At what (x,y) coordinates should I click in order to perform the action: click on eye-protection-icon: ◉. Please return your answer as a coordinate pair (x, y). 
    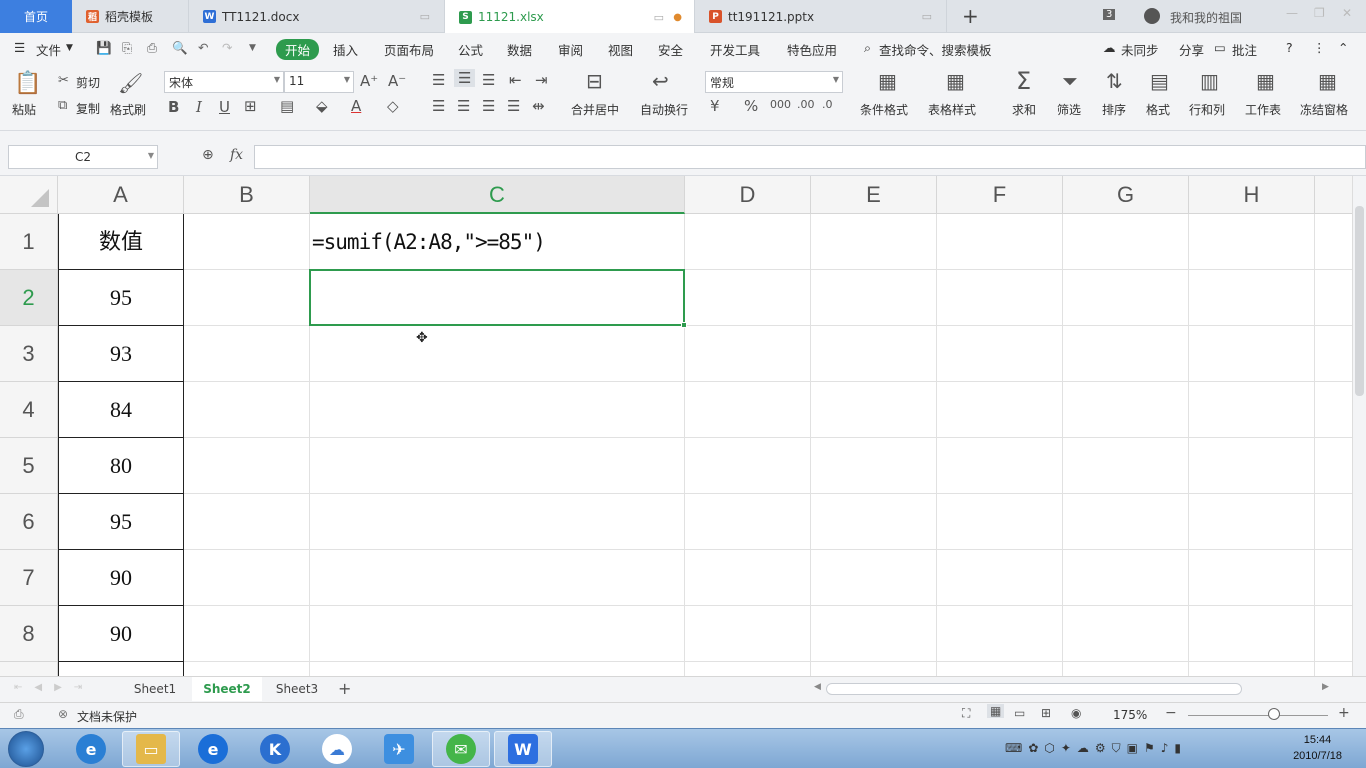
    Looking at the image, I should click on (1076, 713).